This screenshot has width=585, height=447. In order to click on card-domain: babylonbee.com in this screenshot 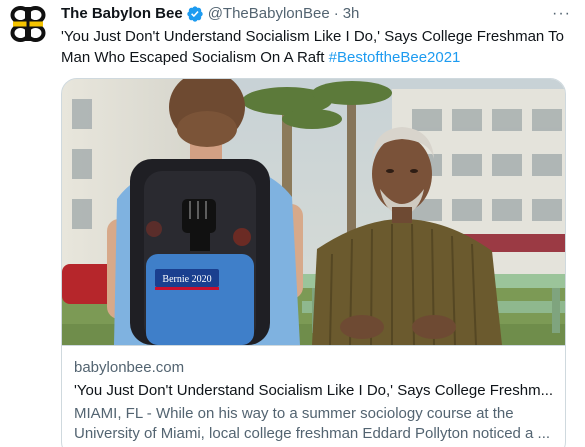, I will do `click(129, 367)`.